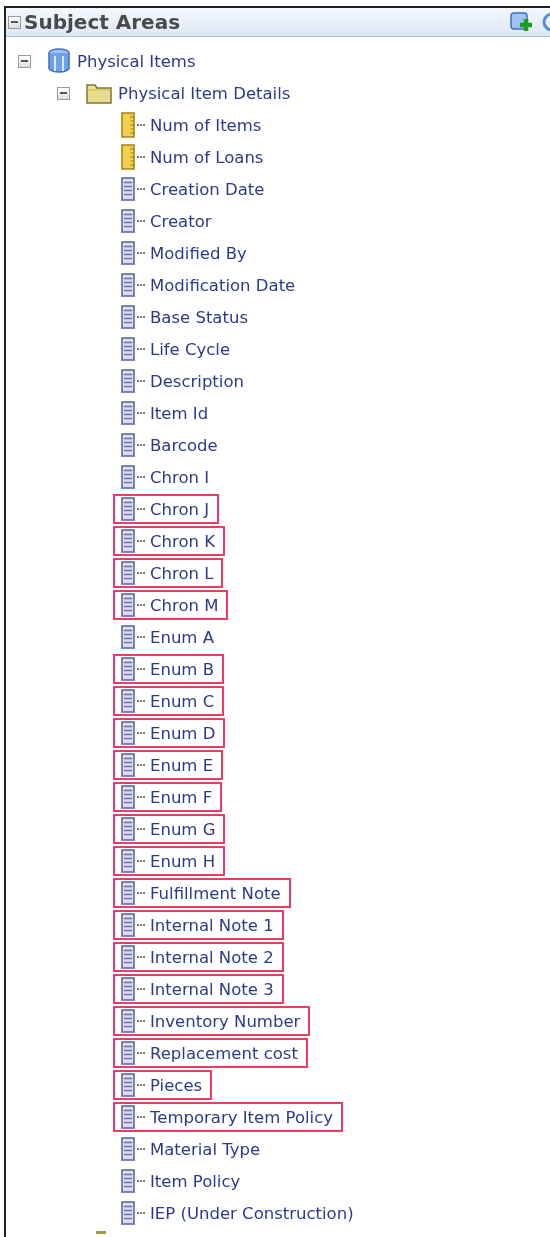  What do you see at coordinates (185, 253) in the screenshot?
I see `tree-item: Modified By` at bounding box center [185, 253].